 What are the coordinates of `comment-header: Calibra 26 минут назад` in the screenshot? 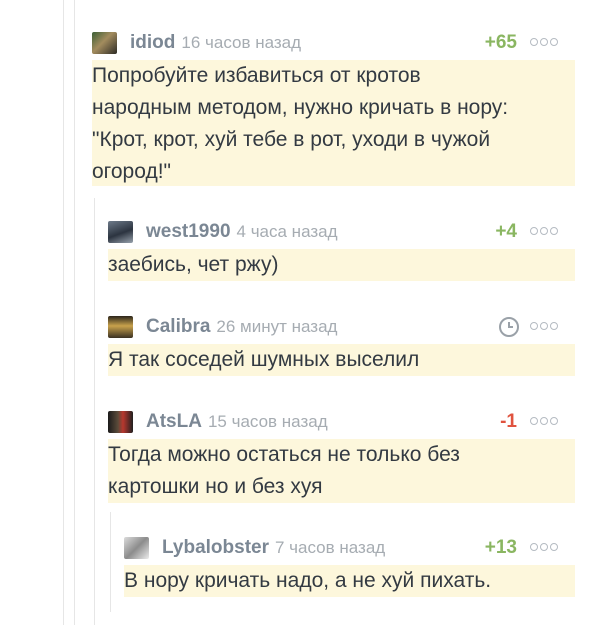 It's located at (341, 327).